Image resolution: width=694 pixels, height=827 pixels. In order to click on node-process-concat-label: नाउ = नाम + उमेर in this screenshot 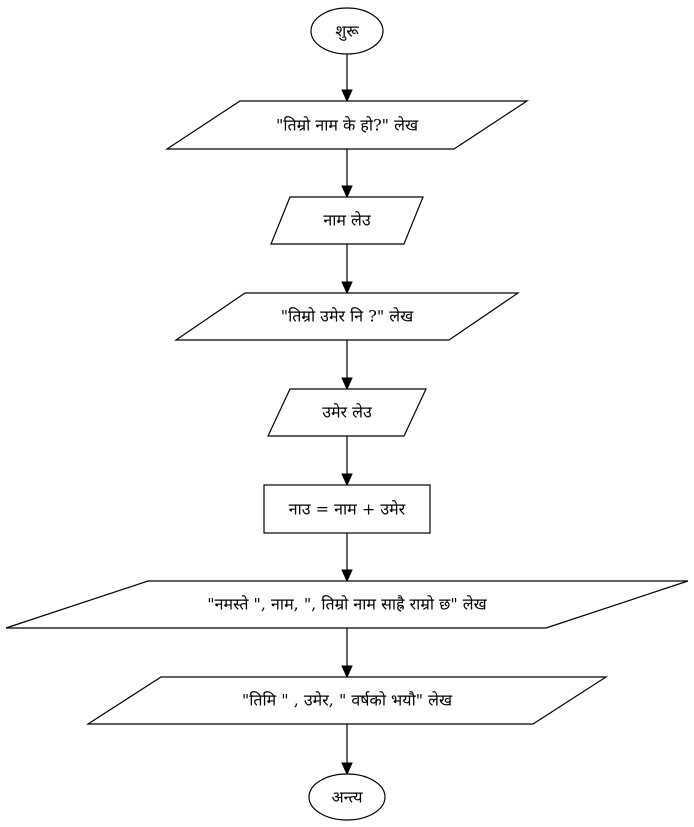, I will do `click(347, 509)`.